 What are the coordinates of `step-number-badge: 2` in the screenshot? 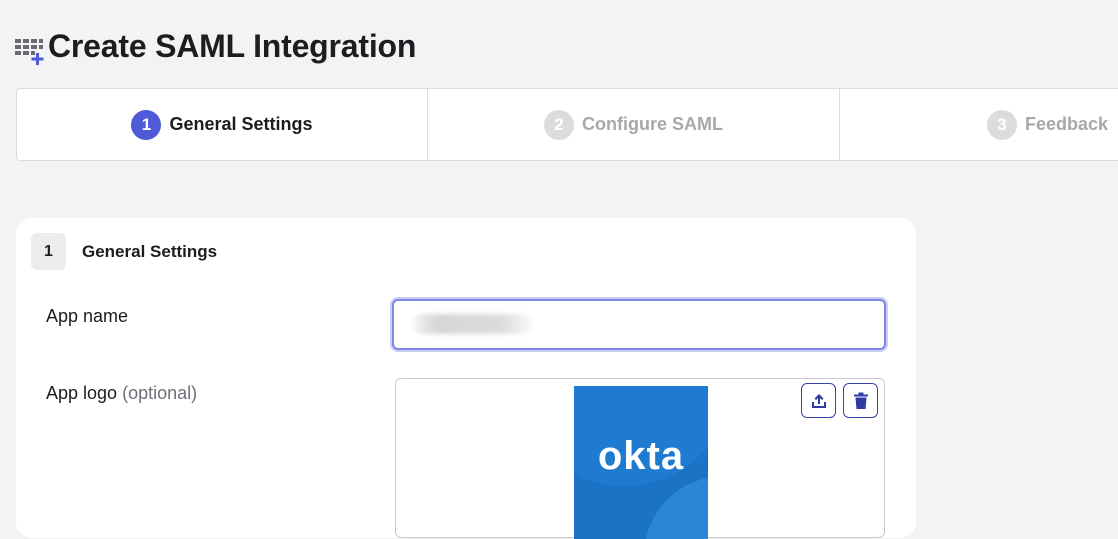 It's located at (559, 124).